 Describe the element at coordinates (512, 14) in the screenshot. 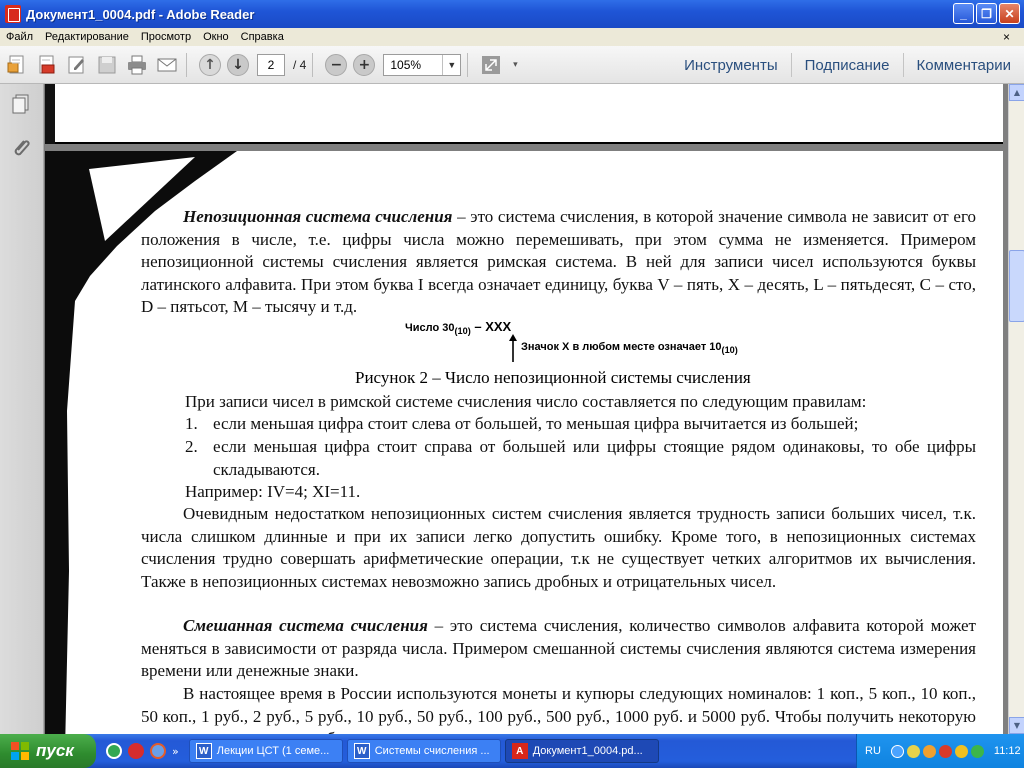

I see `window-titlebar: Документ1_0004.pdf - Adobe Reader _ ❐ ✕` at that location.